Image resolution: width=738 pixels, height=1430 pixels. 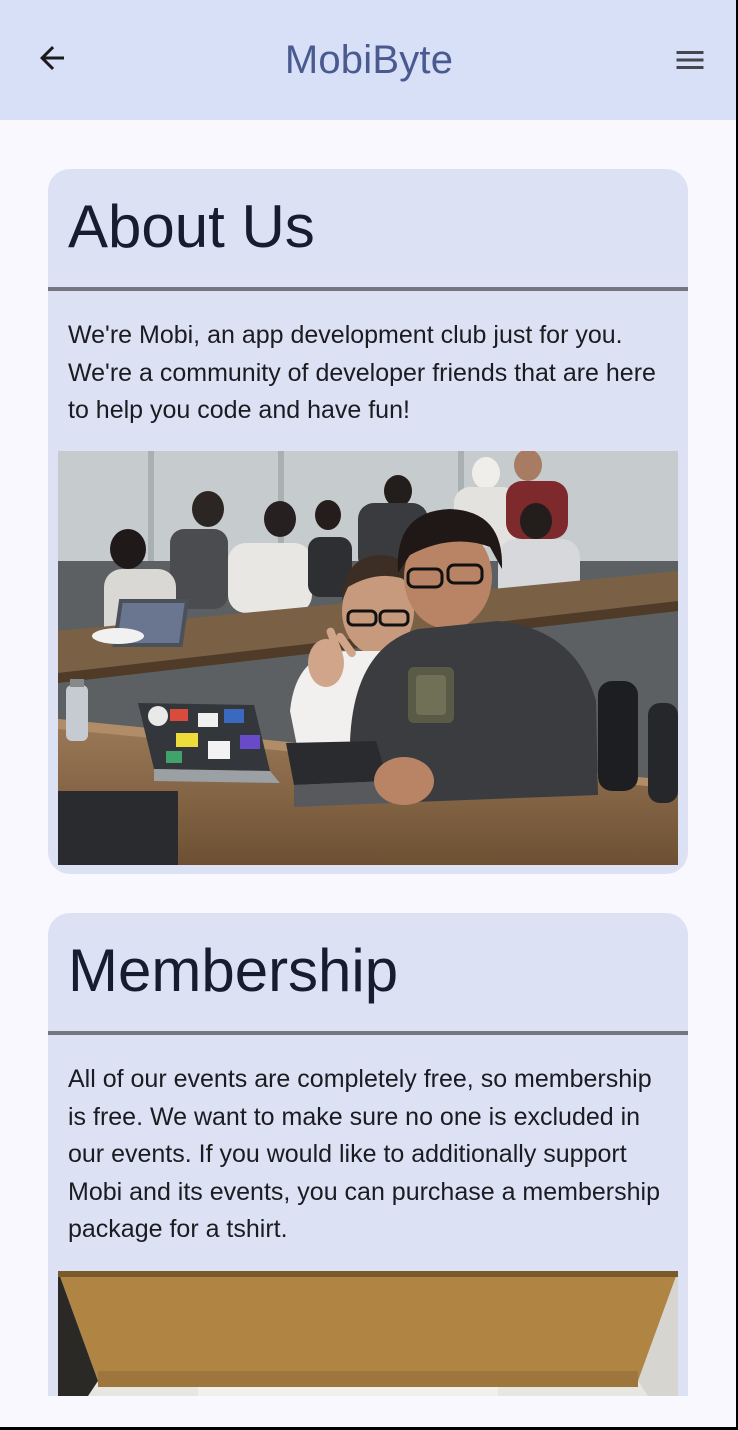 I want to click on hamburger-menu-icon, so click(x=690, y=60).